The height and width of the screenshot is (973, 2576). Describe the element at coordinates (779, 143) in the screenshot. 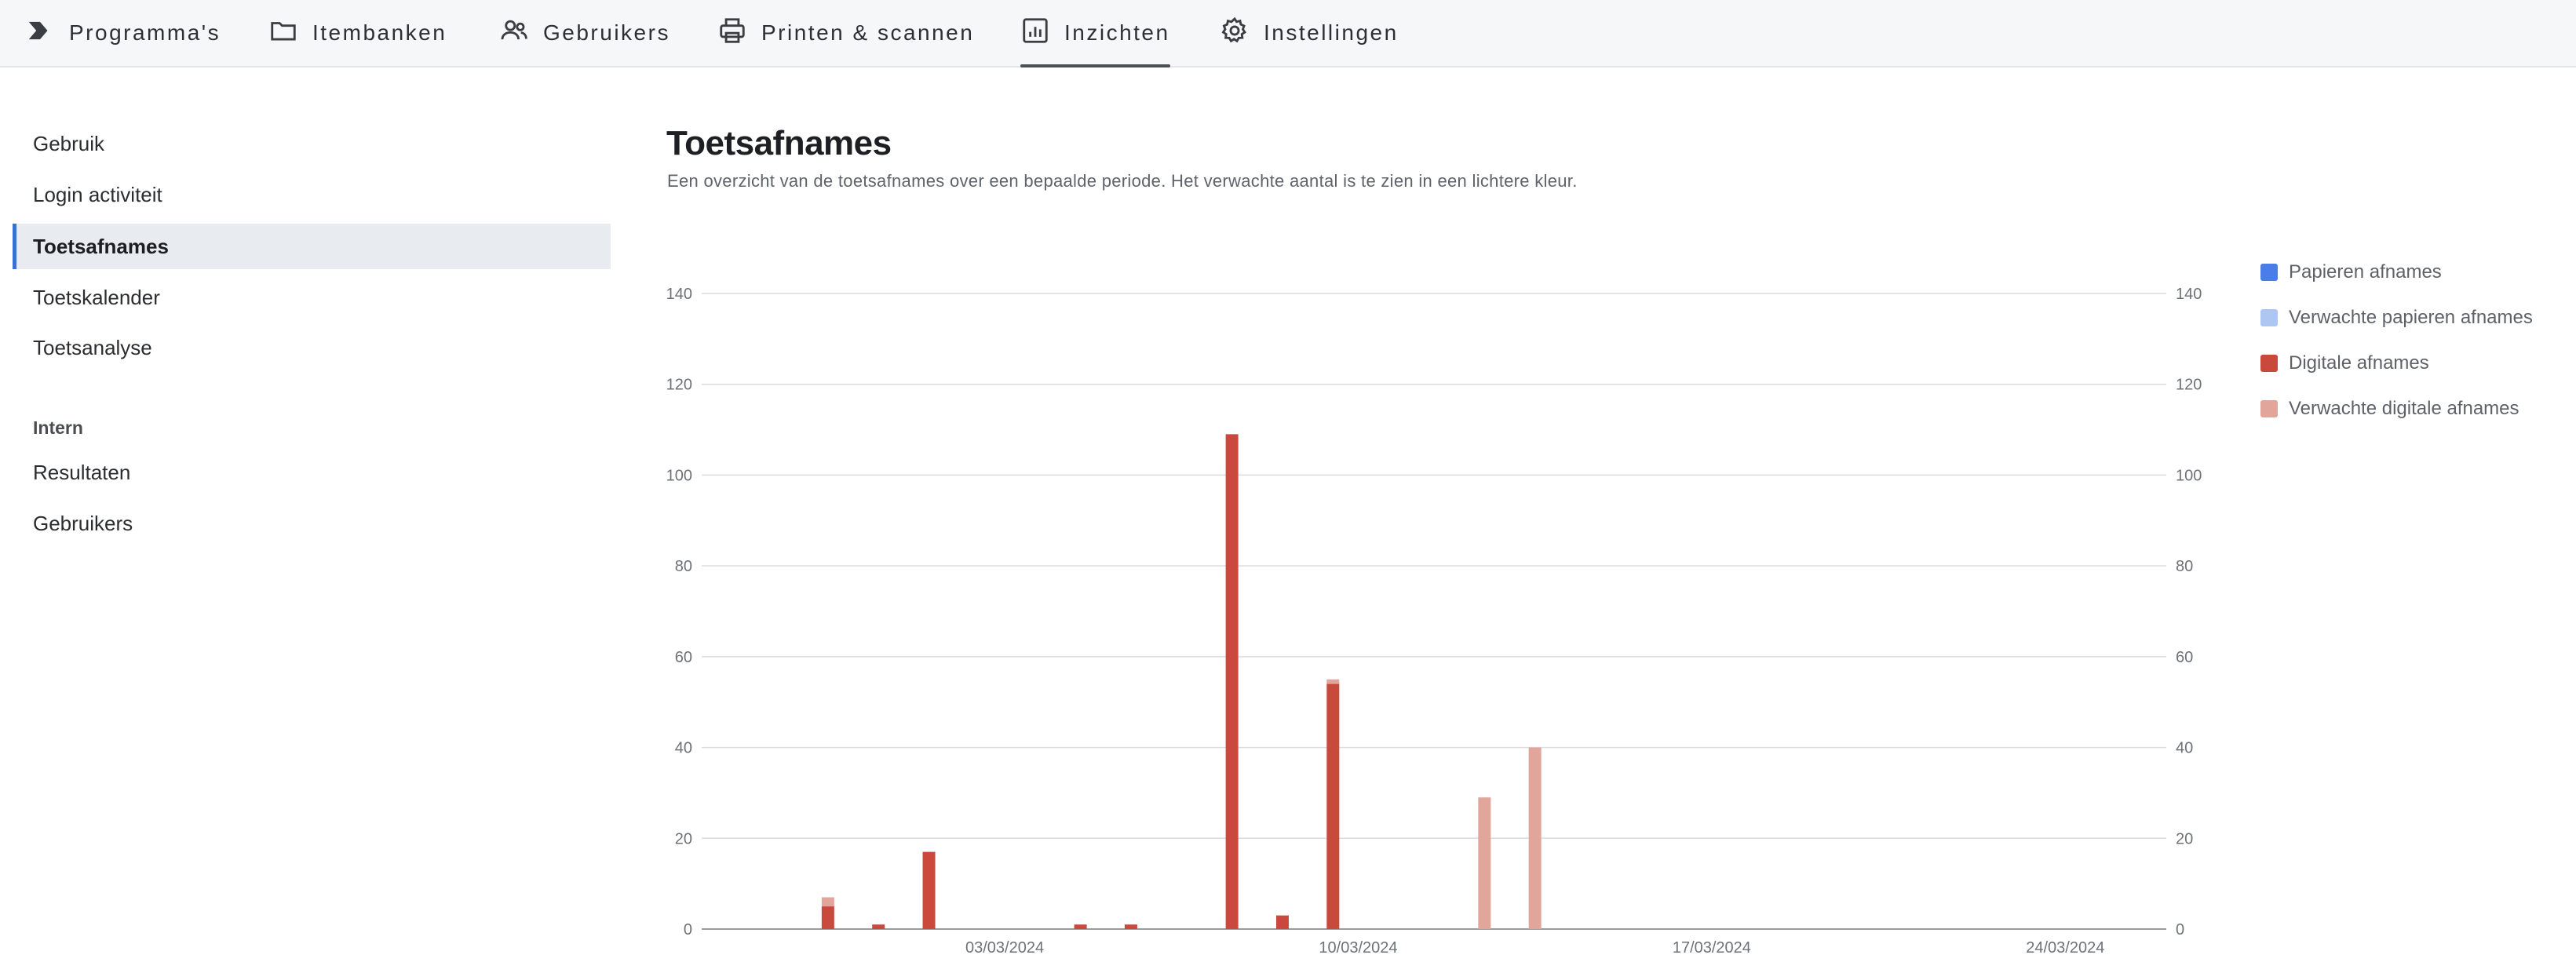

I see `page-title: Toetsafnames` at that location.